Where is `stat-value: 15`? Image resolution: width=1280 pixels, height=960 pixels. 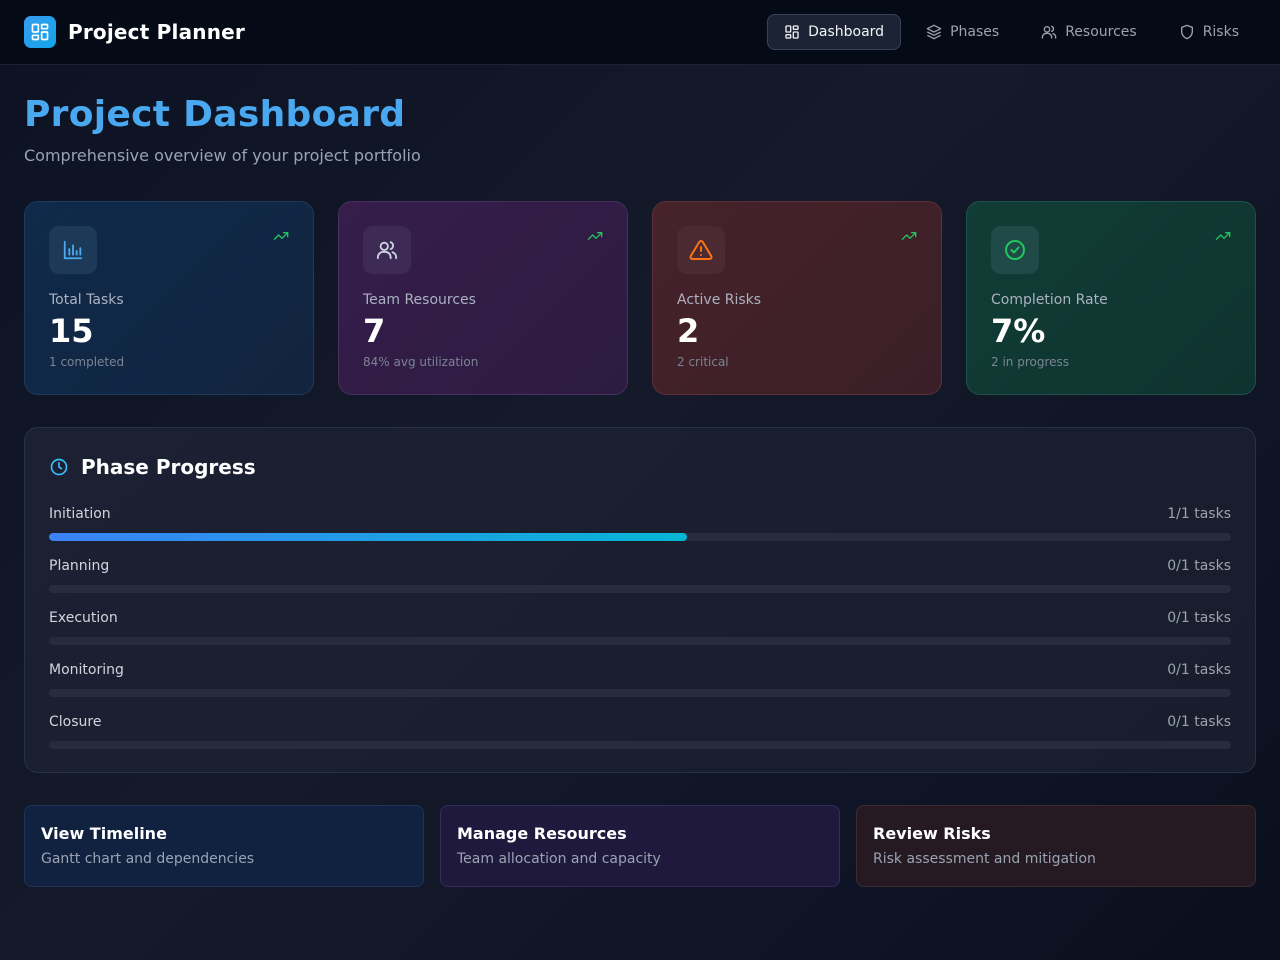
stat-value: 15 is located at coordinates (71, 331).